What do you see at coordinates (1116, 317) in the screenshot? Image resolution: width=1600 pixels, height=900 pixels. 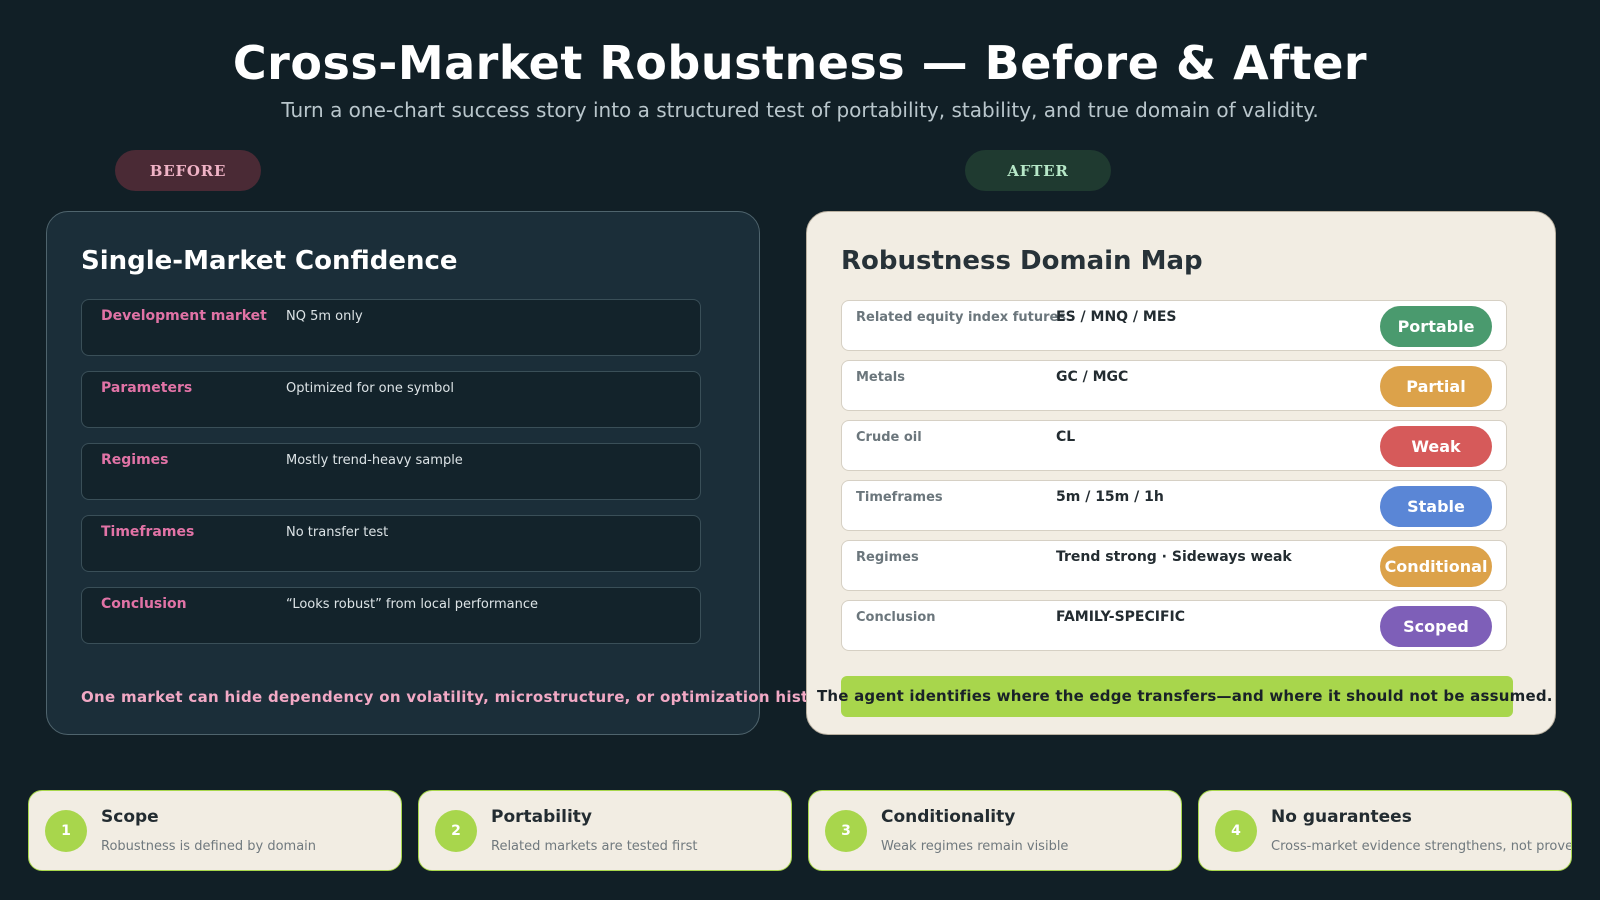 I see `domain-row-value: ES / MNQ / MES` at bounding box center [1116, 317].